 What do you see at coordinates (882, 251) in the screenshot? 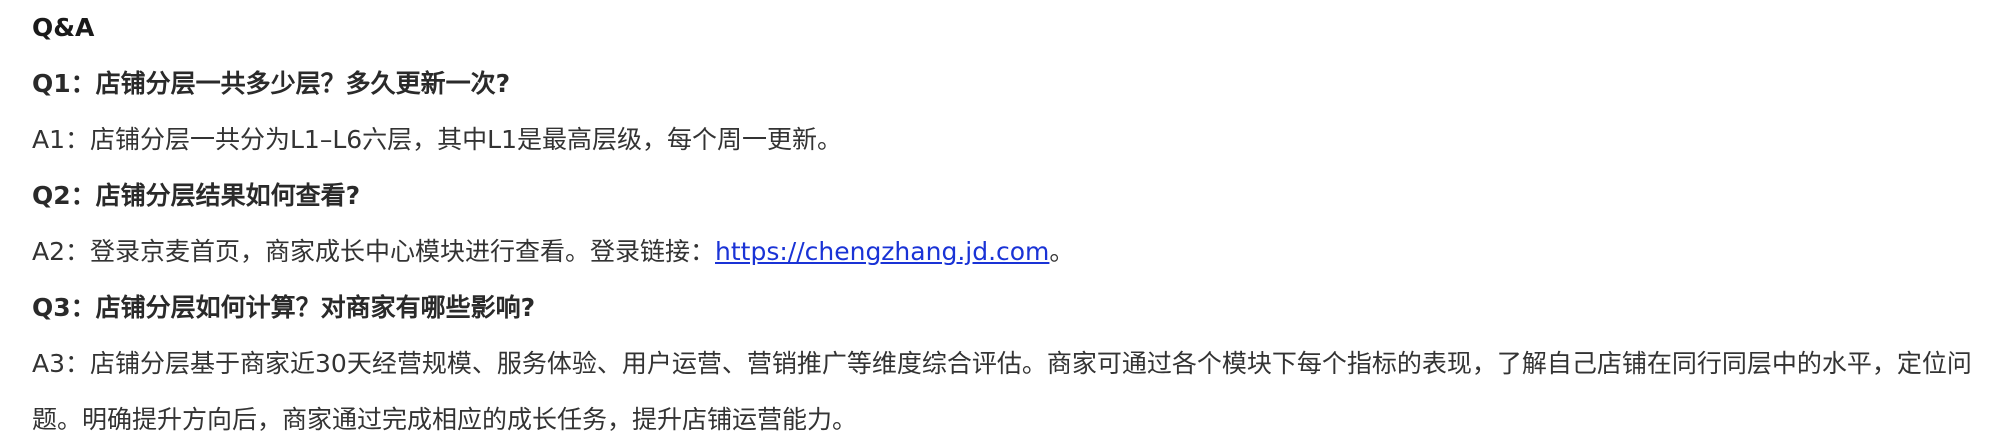
I see `chengzhang-link: https://chengzhang.jd.com` at bounding box center [882, 251].